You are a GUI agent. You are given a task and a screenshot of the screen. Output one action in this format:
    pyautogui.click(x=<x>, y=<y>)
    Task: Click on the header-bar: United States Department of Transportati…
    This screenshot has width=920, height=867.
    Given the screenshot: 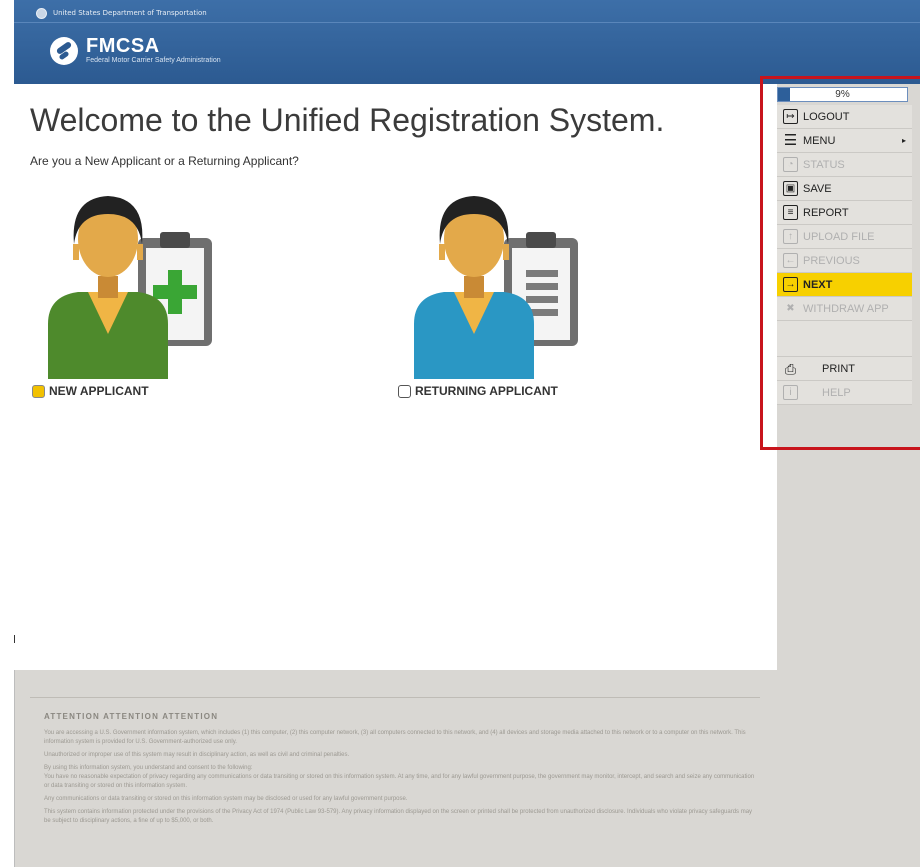 What is the action you would take?
    pyautogui.click(x=467, y=42)
    